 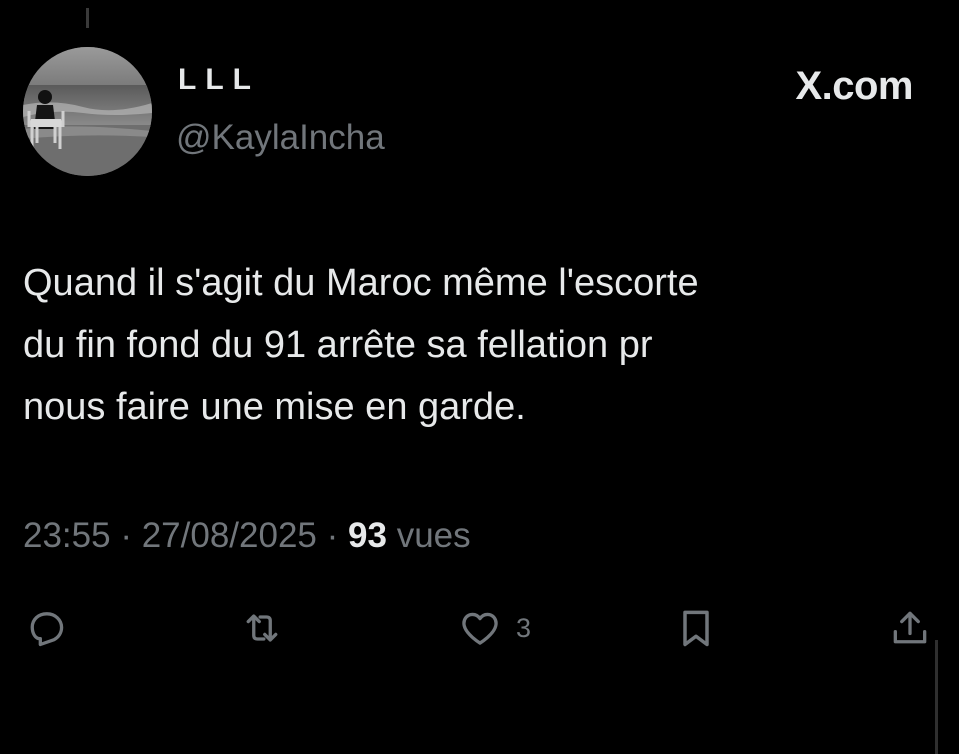 What do you see at coordinates (87, 18) in the screenshot?
I see `top-divider-tick` at bounding box center [87, 18].